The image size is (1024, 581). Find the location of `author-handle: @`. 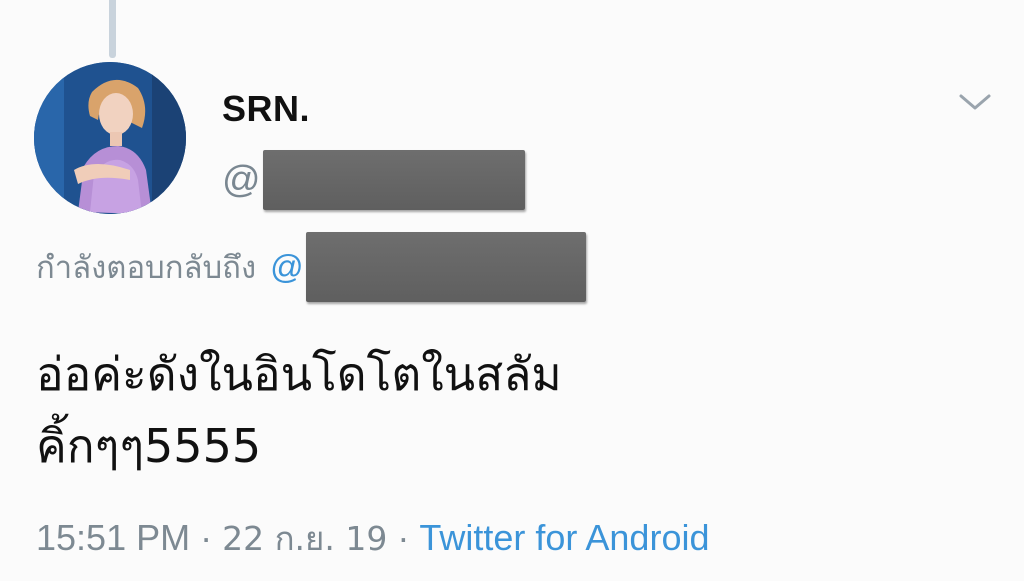

author-handle: @ is located at coordinates (373, 180).